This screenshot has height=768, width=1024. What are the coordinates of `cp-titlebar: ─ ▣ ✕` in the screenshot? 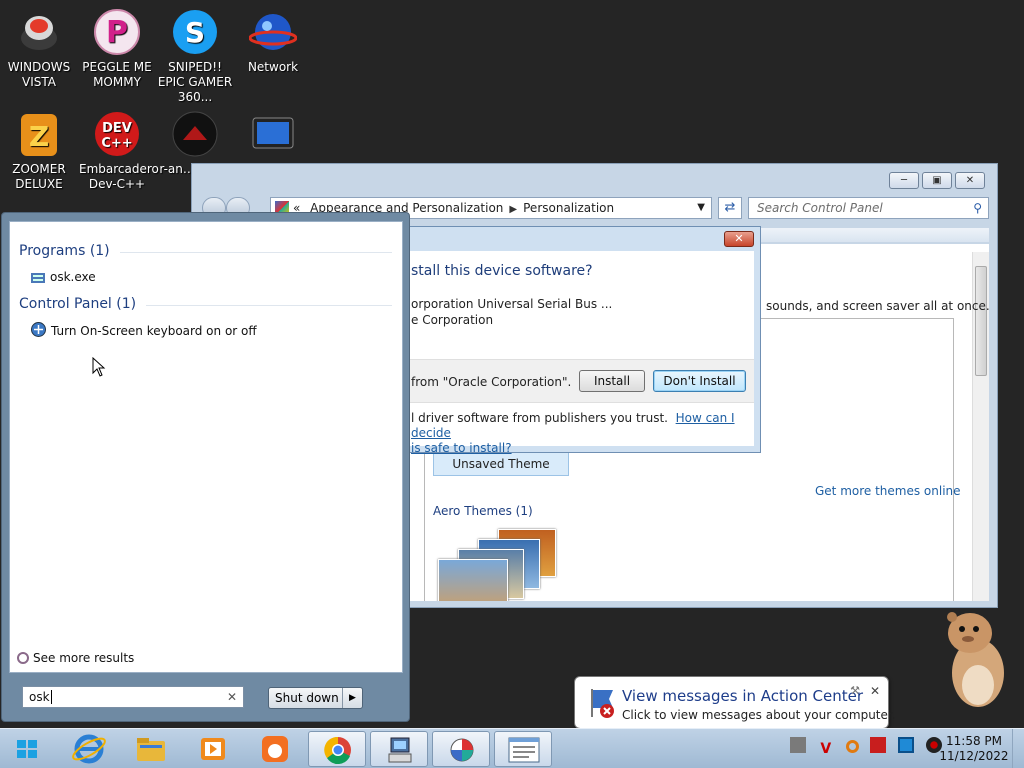 It's located at (594, 179).